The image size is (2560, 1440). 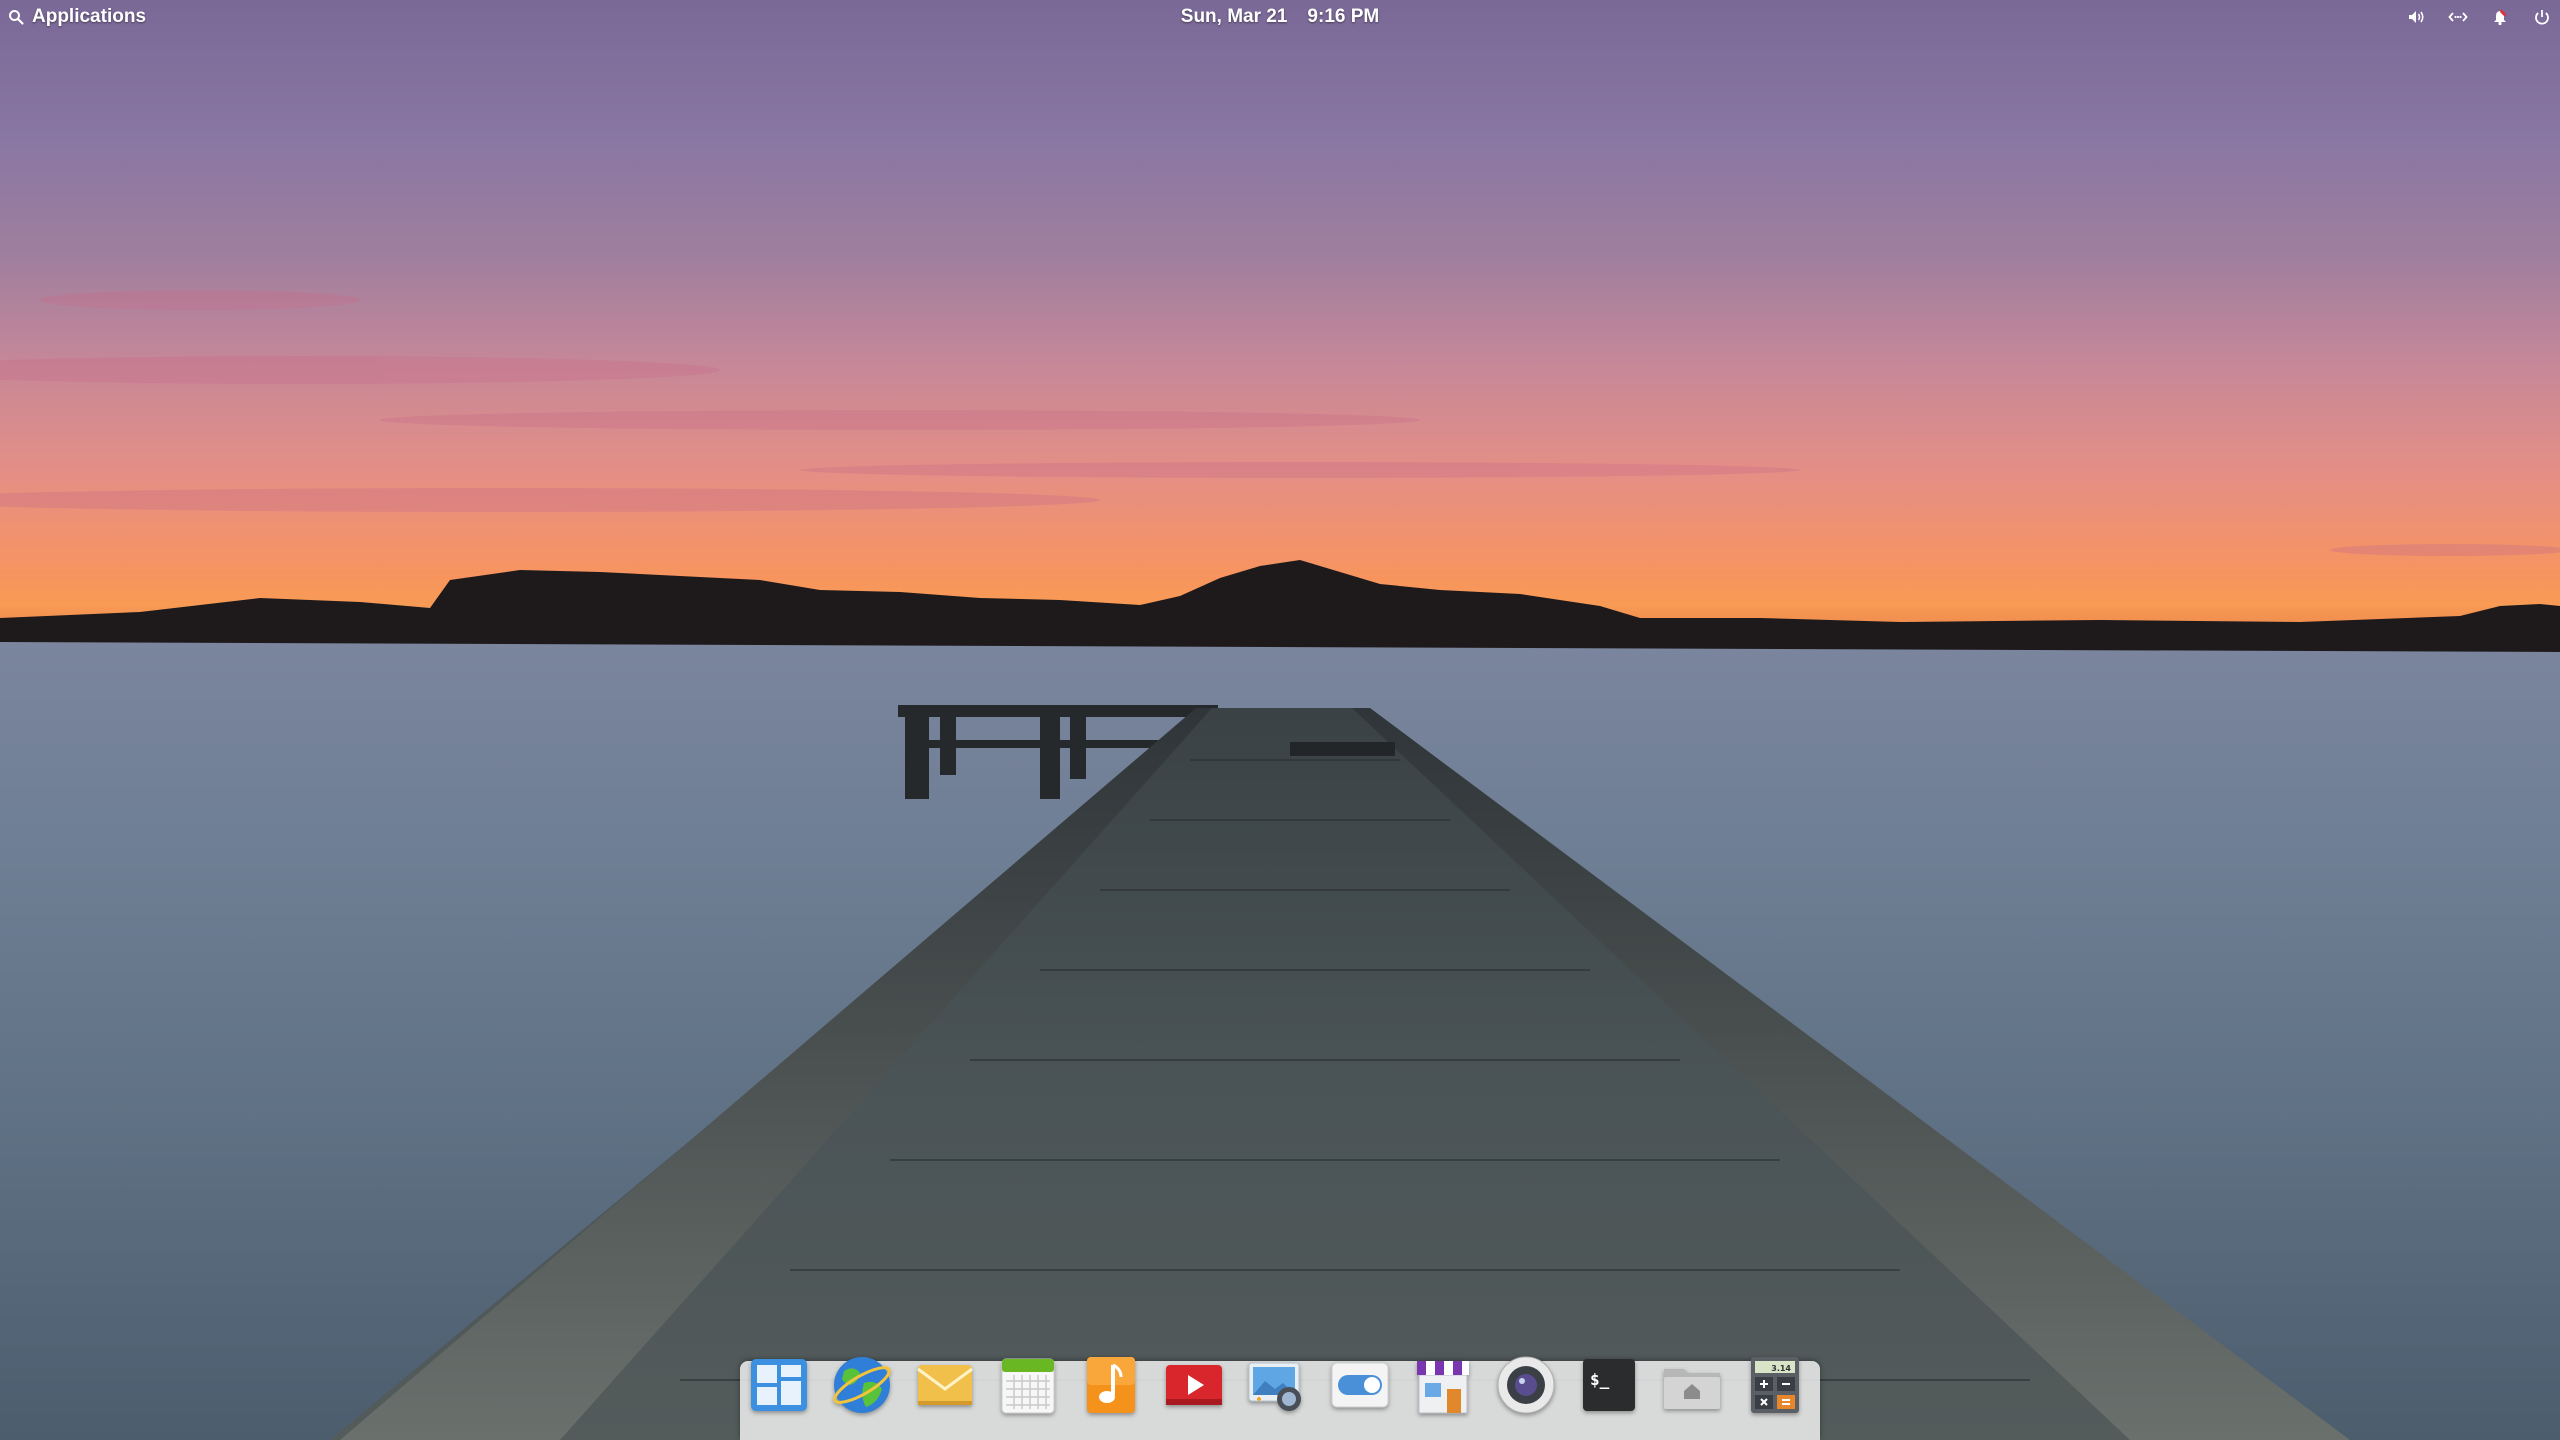 I want to click on mail-icon, so click(x=945, y=1385).